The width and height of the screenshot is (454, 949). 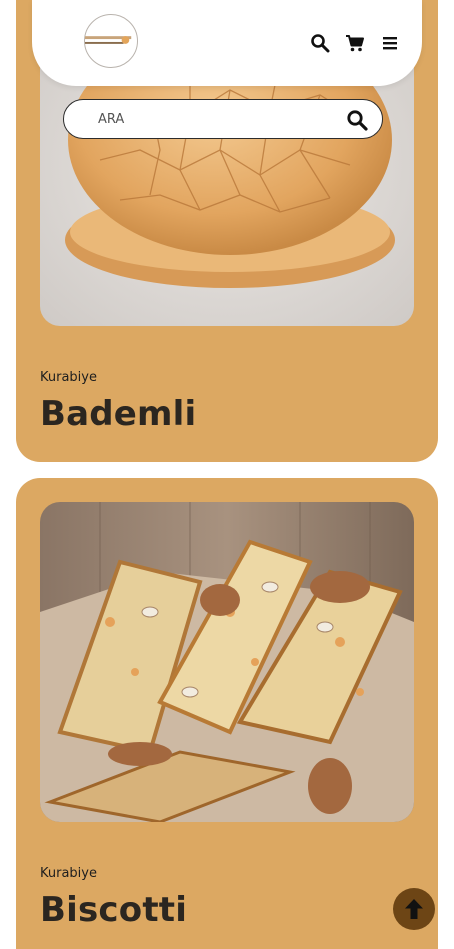 I want to click on arrow-up-icon, so click(x=414, y=909).